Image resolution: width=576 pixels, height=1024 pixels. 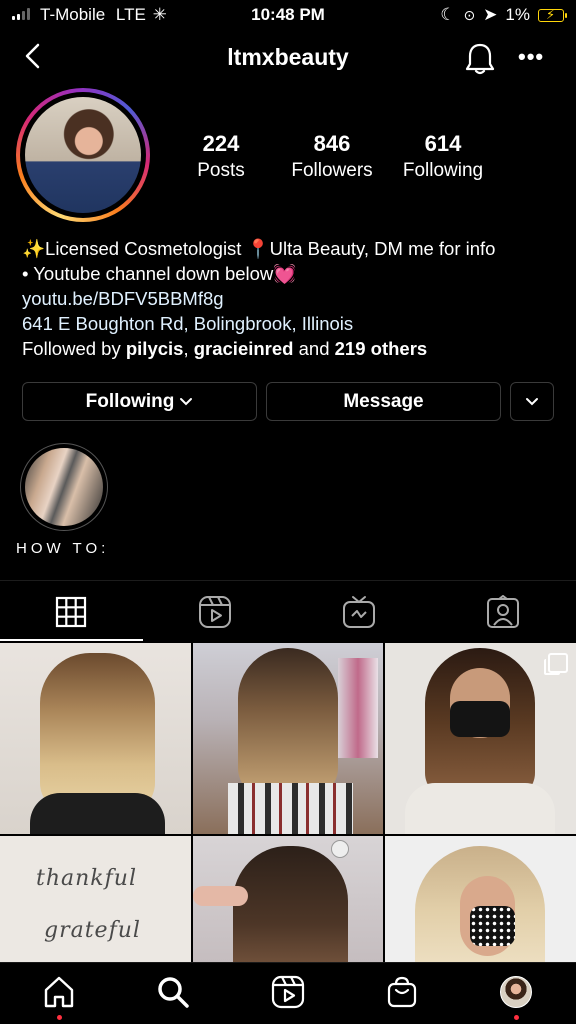 I want to click on grid-post-4: thankful grateful, so click(x=95, y=899).